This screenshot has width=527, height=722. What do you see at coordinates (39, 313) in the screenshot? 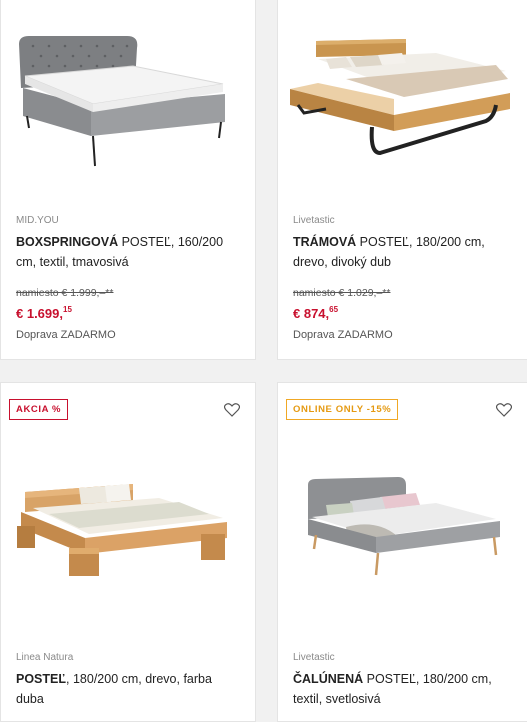
I see `price-main: € 1.699,` at bounding box center [39, 313].